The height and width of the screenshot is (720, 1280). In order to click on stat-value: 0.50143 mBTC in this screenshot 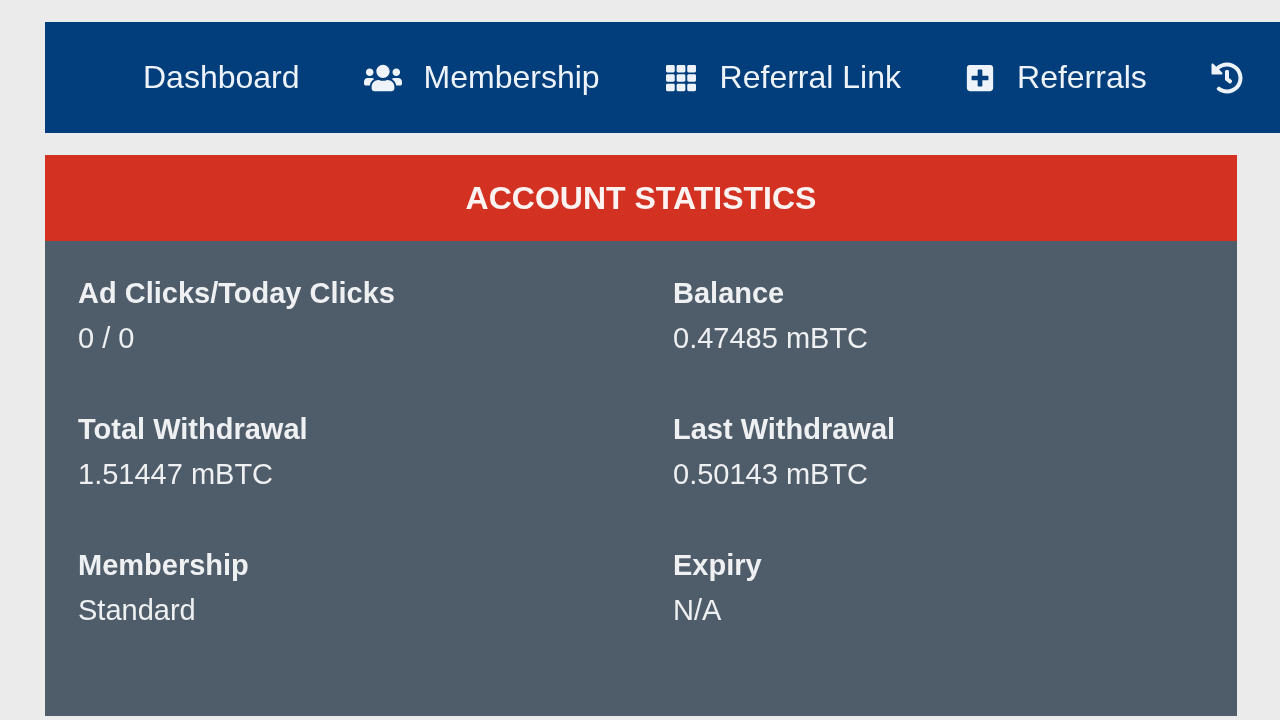, I will do `click(771, 474)`.